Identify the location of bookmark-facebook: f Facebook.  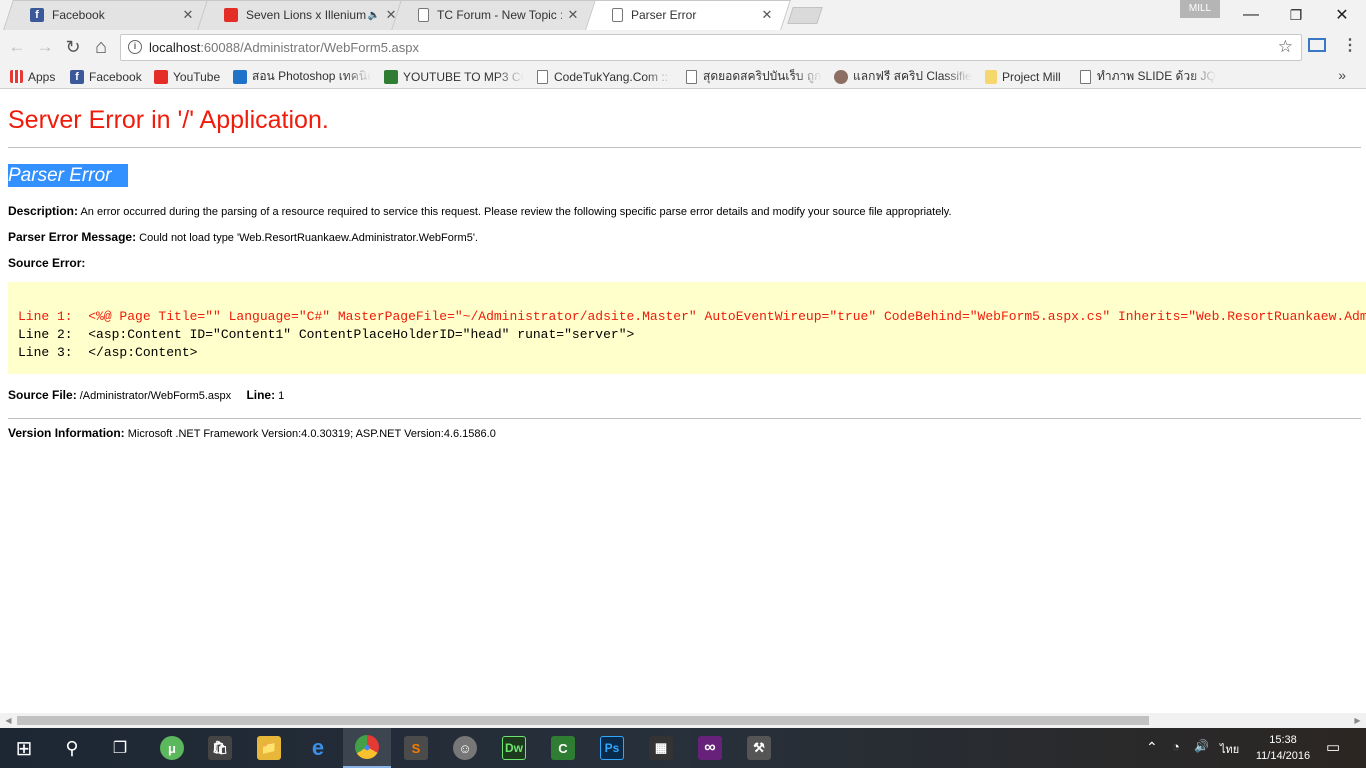
(106, 76).